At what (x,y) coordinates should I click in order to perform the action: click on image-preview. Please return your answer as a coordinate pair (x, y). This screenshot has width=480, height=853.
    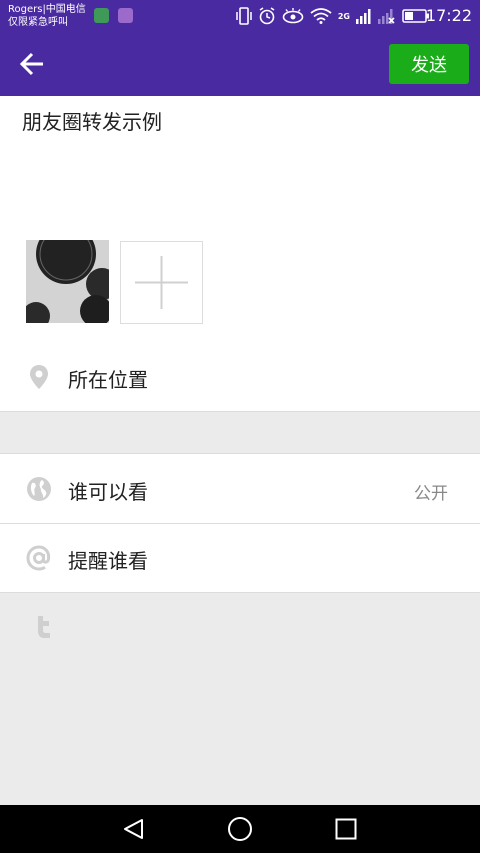
    Looking at the image, I should click on (67, 281).